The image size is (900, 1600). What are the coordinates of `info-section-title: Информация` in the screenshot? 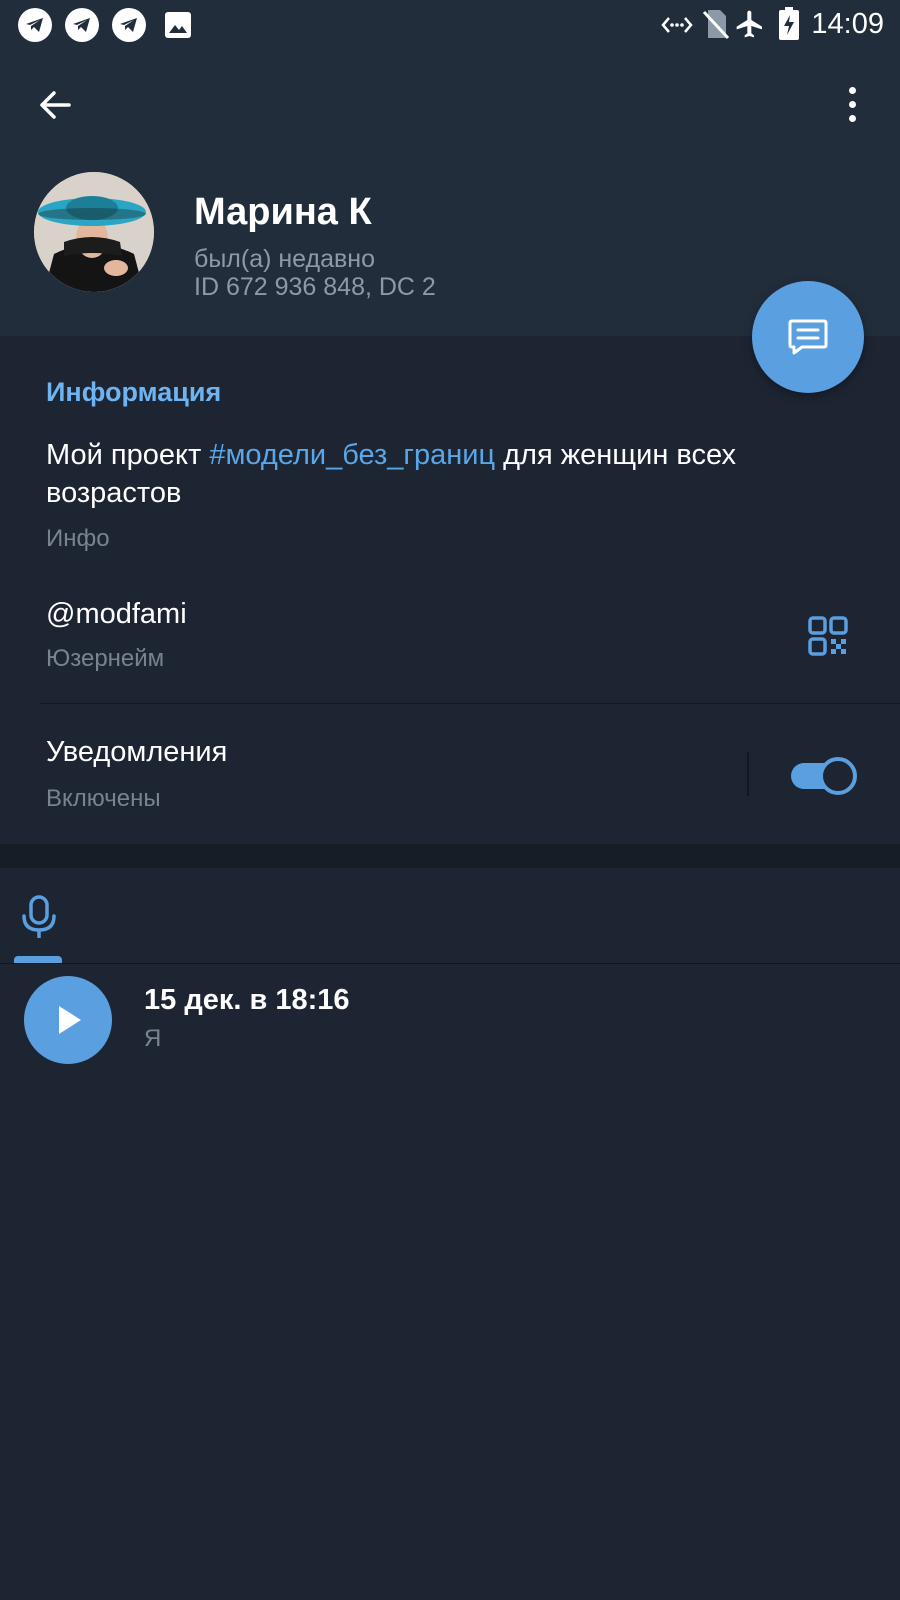 It's located at (134, 392).